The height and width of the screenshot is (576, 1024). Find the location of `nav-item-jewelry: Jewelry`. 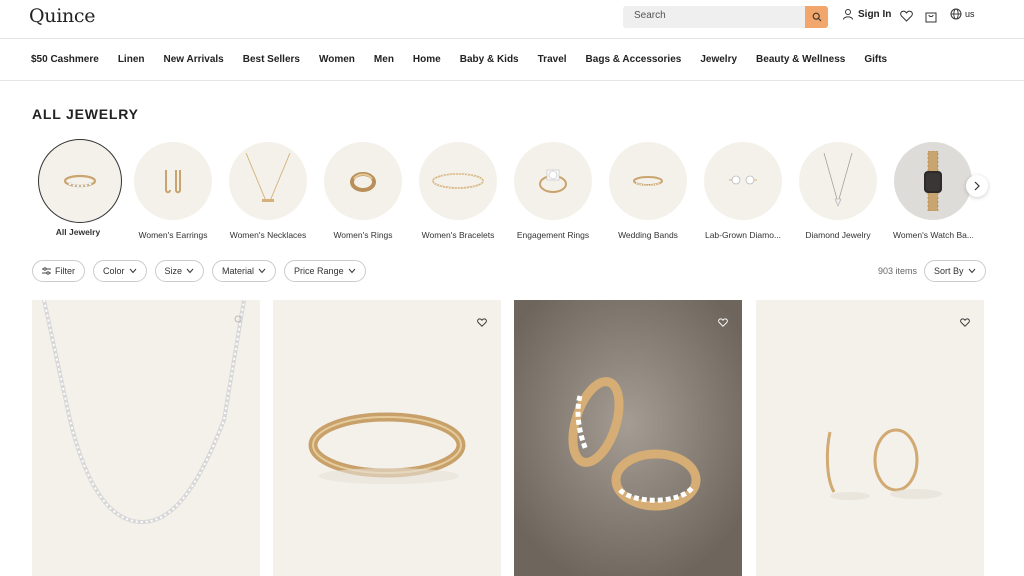

nav-item-jewelry: Jewelry is located at coordinates (718, 59).